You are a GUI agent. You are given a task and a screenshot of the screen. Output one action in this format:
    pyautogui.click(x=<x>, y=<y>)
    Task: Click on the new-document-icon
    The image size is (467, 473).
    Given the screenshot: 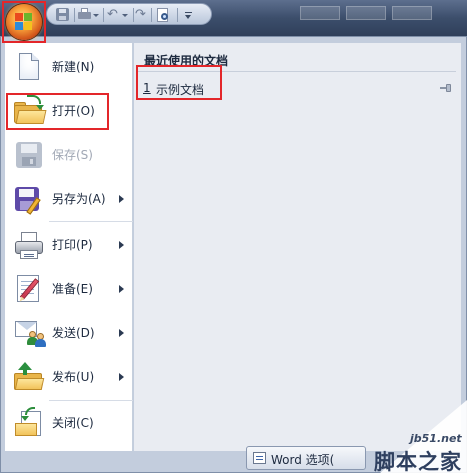 What is the action you would take?
    pyautogui.click(x=29, y=67)
    